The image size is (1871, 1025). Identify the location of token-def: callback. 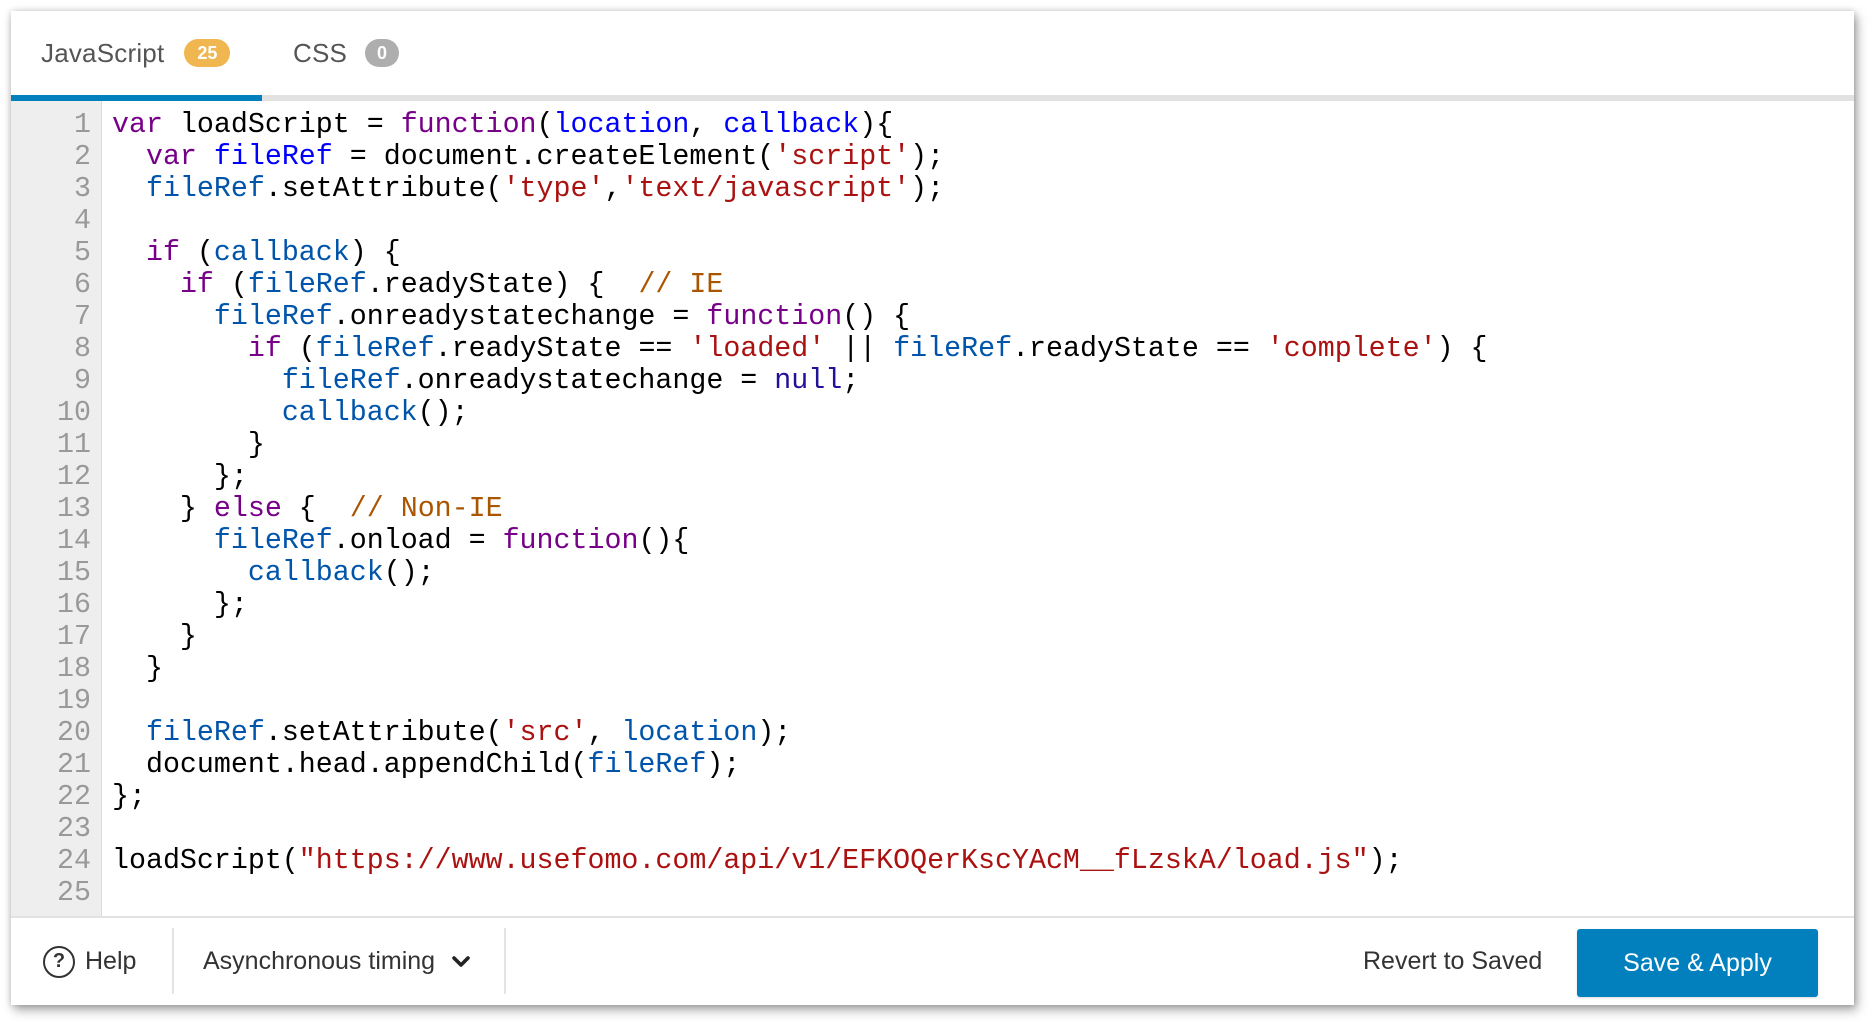
(791, 125).